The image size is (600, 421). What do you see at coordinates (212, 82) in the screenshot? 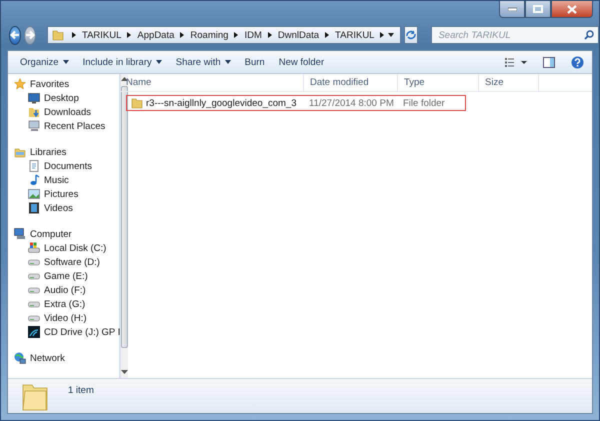
I see `column-header: Name` at bounding box center [212, 82].